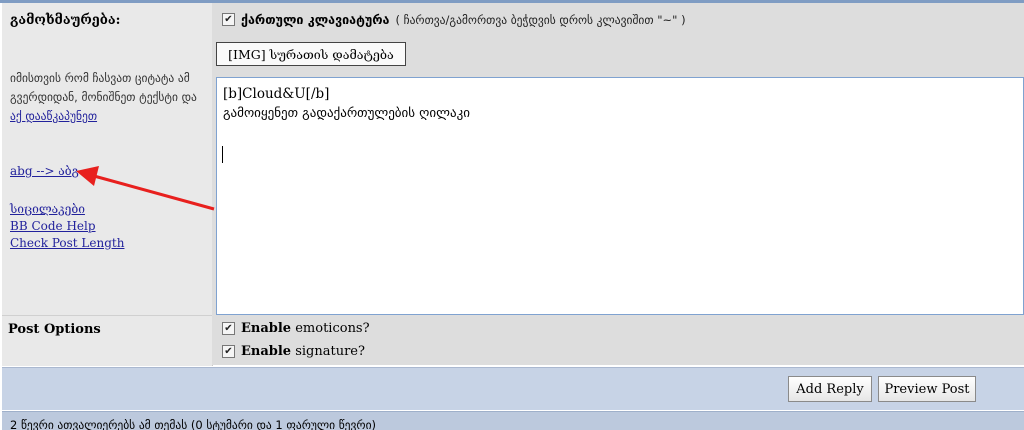 Image resolution: width=1024 pixels, height=430 pixels. I want to click on enable-signature-option: ✔ Enable signature?, so click(293, 351).